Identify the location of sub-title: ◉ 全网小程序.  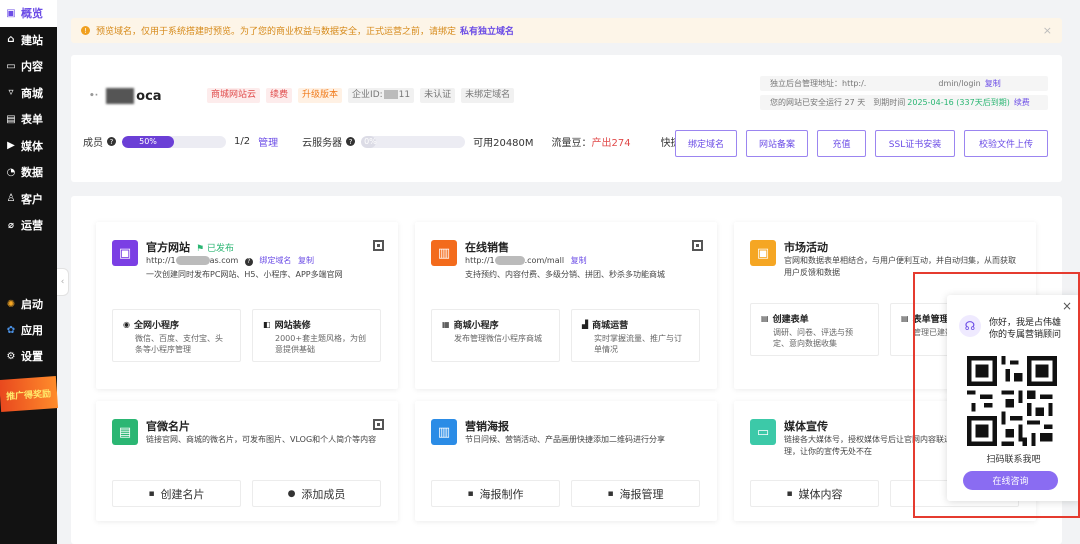
(176, 324).